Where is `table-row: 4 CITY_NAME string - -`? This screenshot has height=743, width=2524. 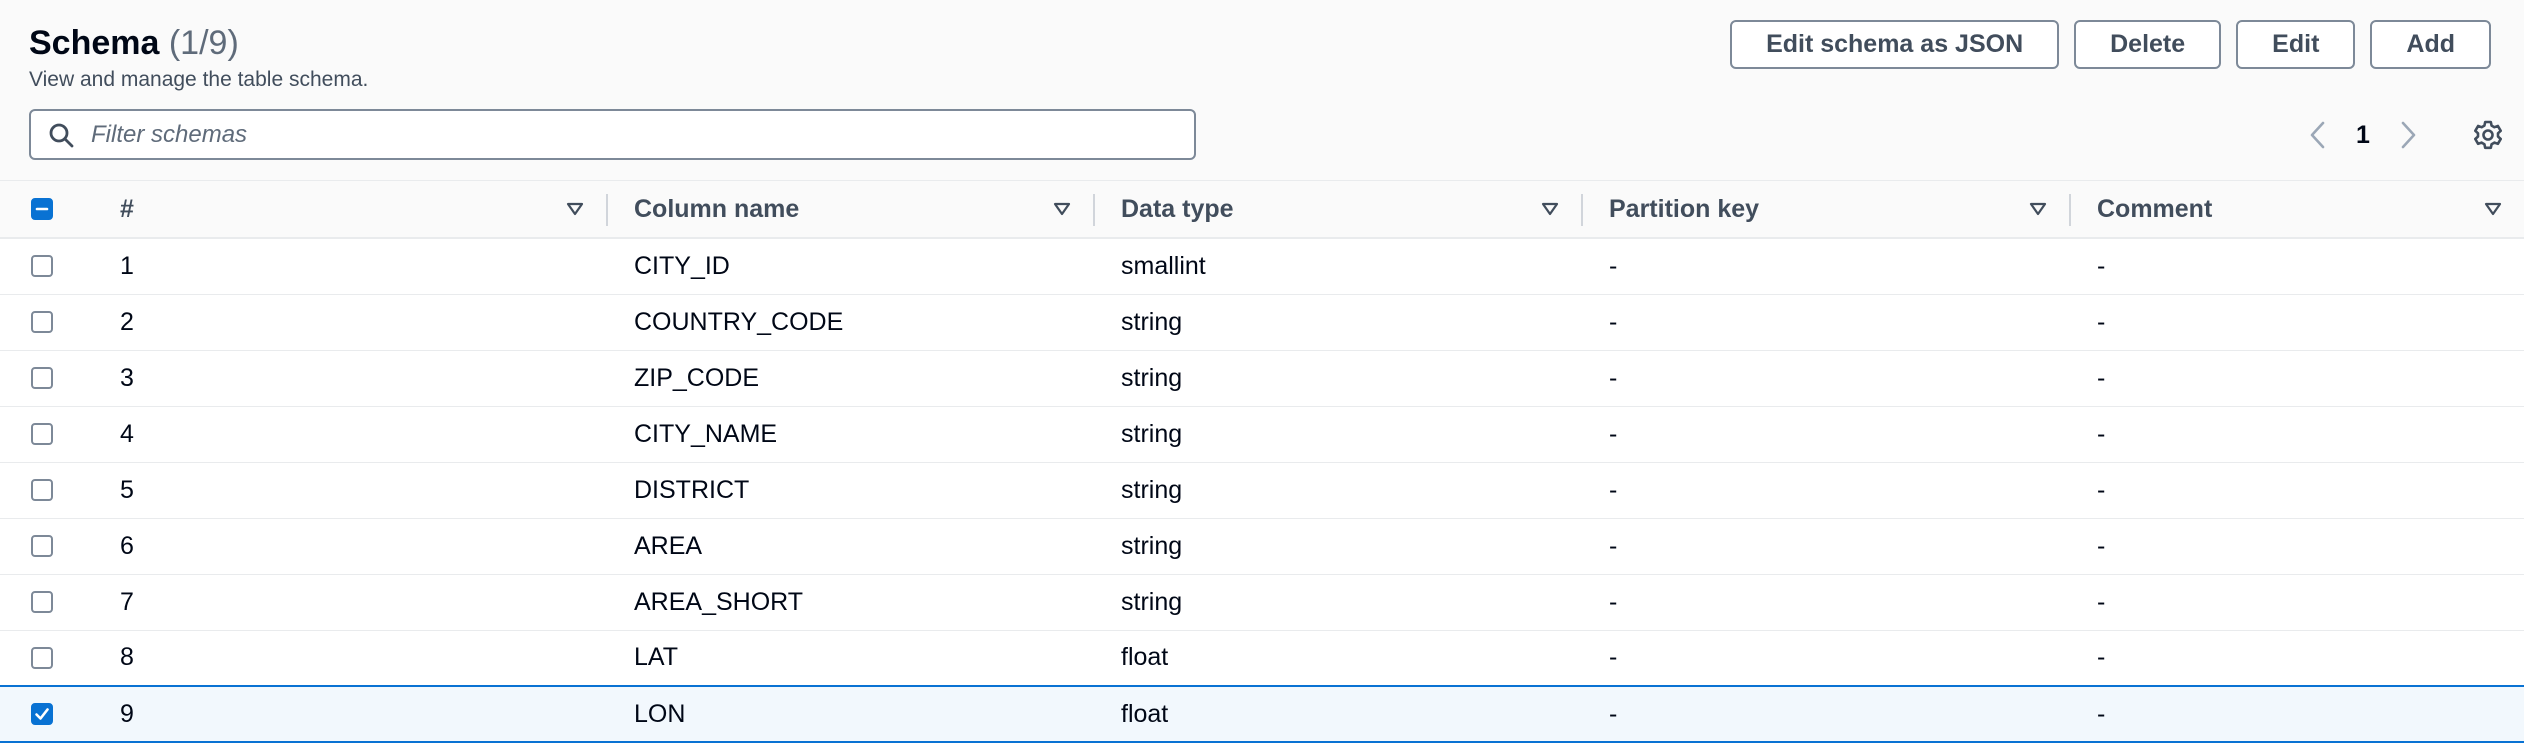
table-row: 4 CITY_NAME string - - is located at coordinates (1262, 434).